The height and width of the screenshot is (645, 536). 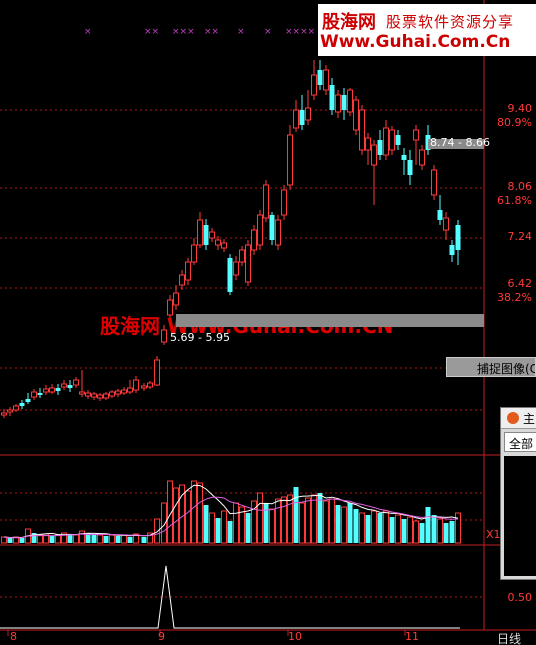 I want to click on y-axis-price-label: 6.42, so click(x=520, y=283).